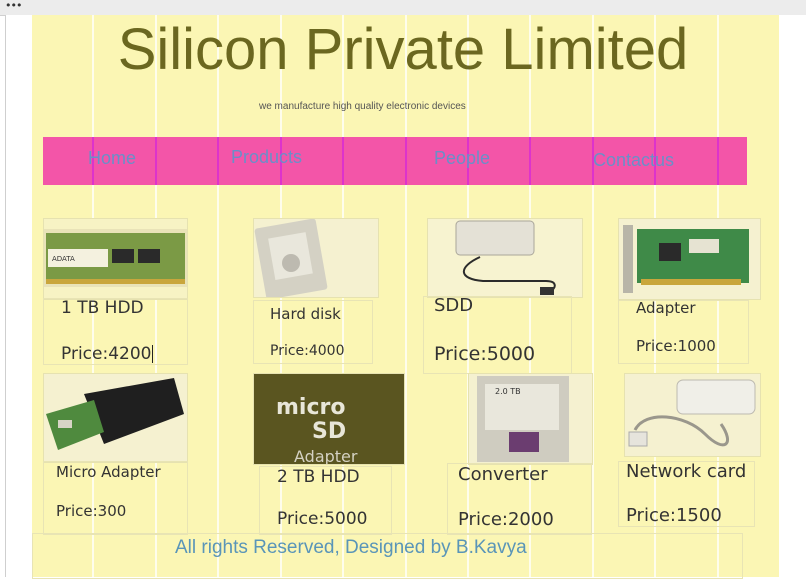  I want to click on product-price: Price:4000, so click(307, 351).